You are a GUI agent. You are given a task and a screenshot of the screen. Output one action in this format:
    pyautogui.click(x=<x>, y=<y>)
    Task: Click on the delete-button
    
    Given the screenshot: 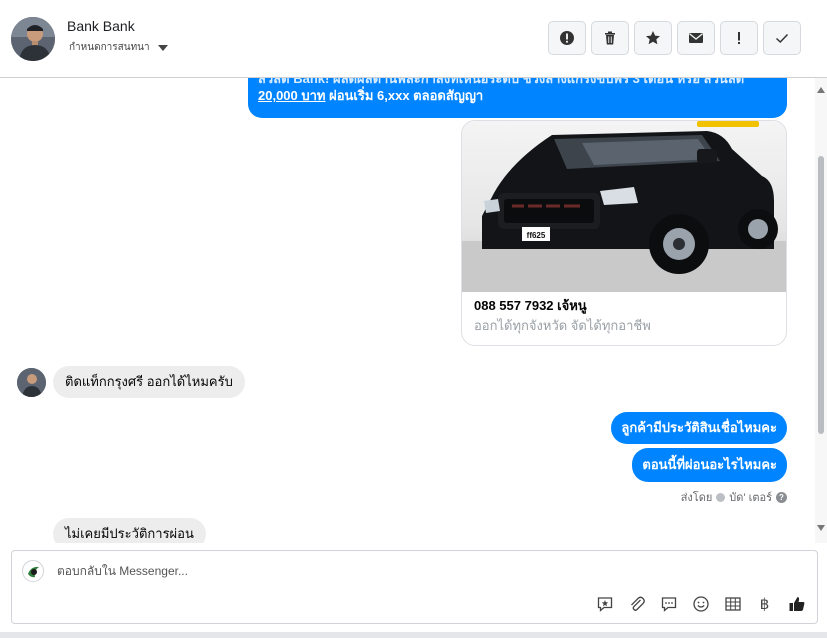 What is the action you would take?
    pyautogui.click(x=610, y=38)
    